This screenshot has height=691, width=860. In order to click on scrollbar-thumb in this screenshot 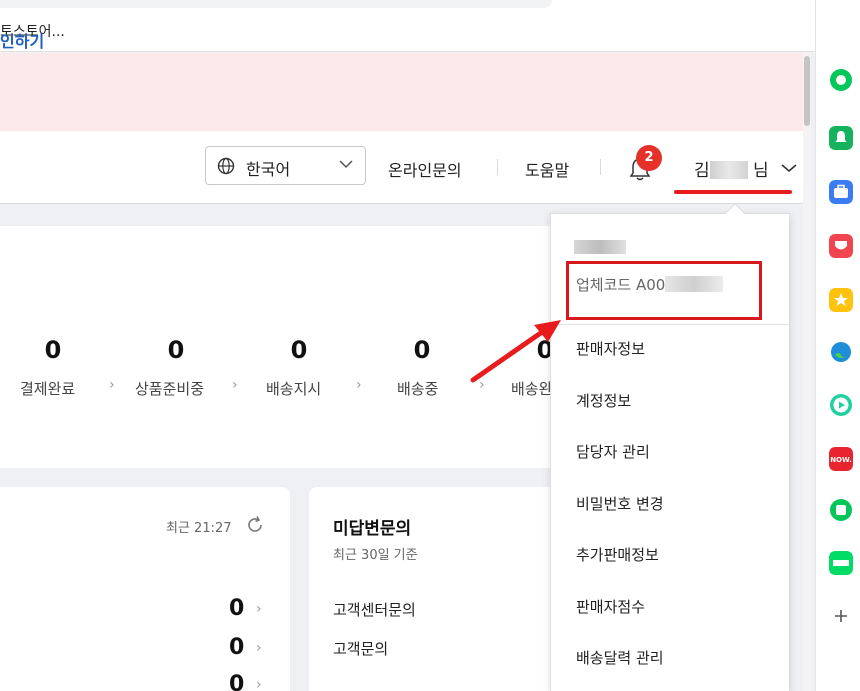, I will do `click(807, 91)`.